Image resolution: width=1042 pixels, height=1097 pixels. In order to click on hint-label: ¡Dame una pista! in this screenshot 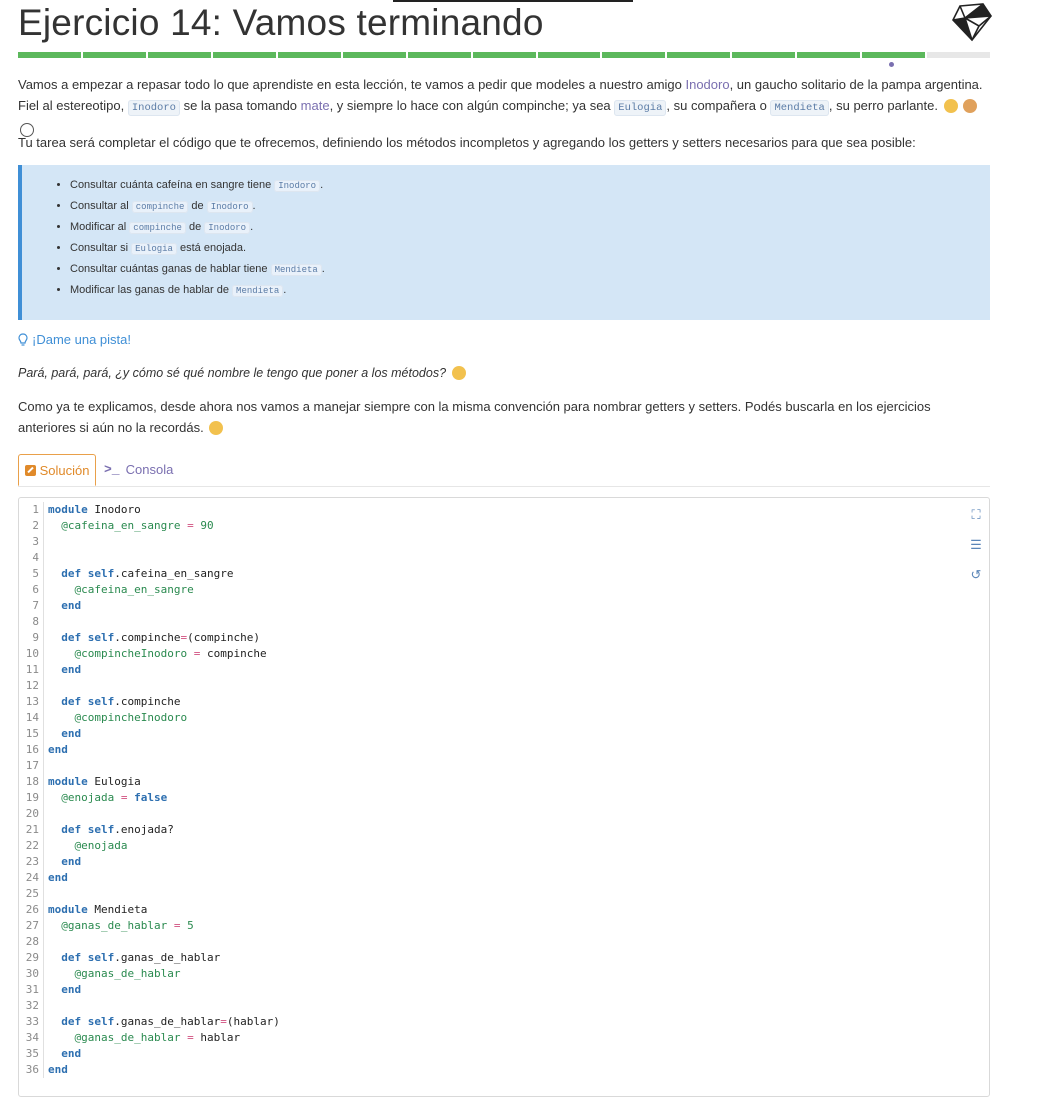, I will do `click(81, 339)`.